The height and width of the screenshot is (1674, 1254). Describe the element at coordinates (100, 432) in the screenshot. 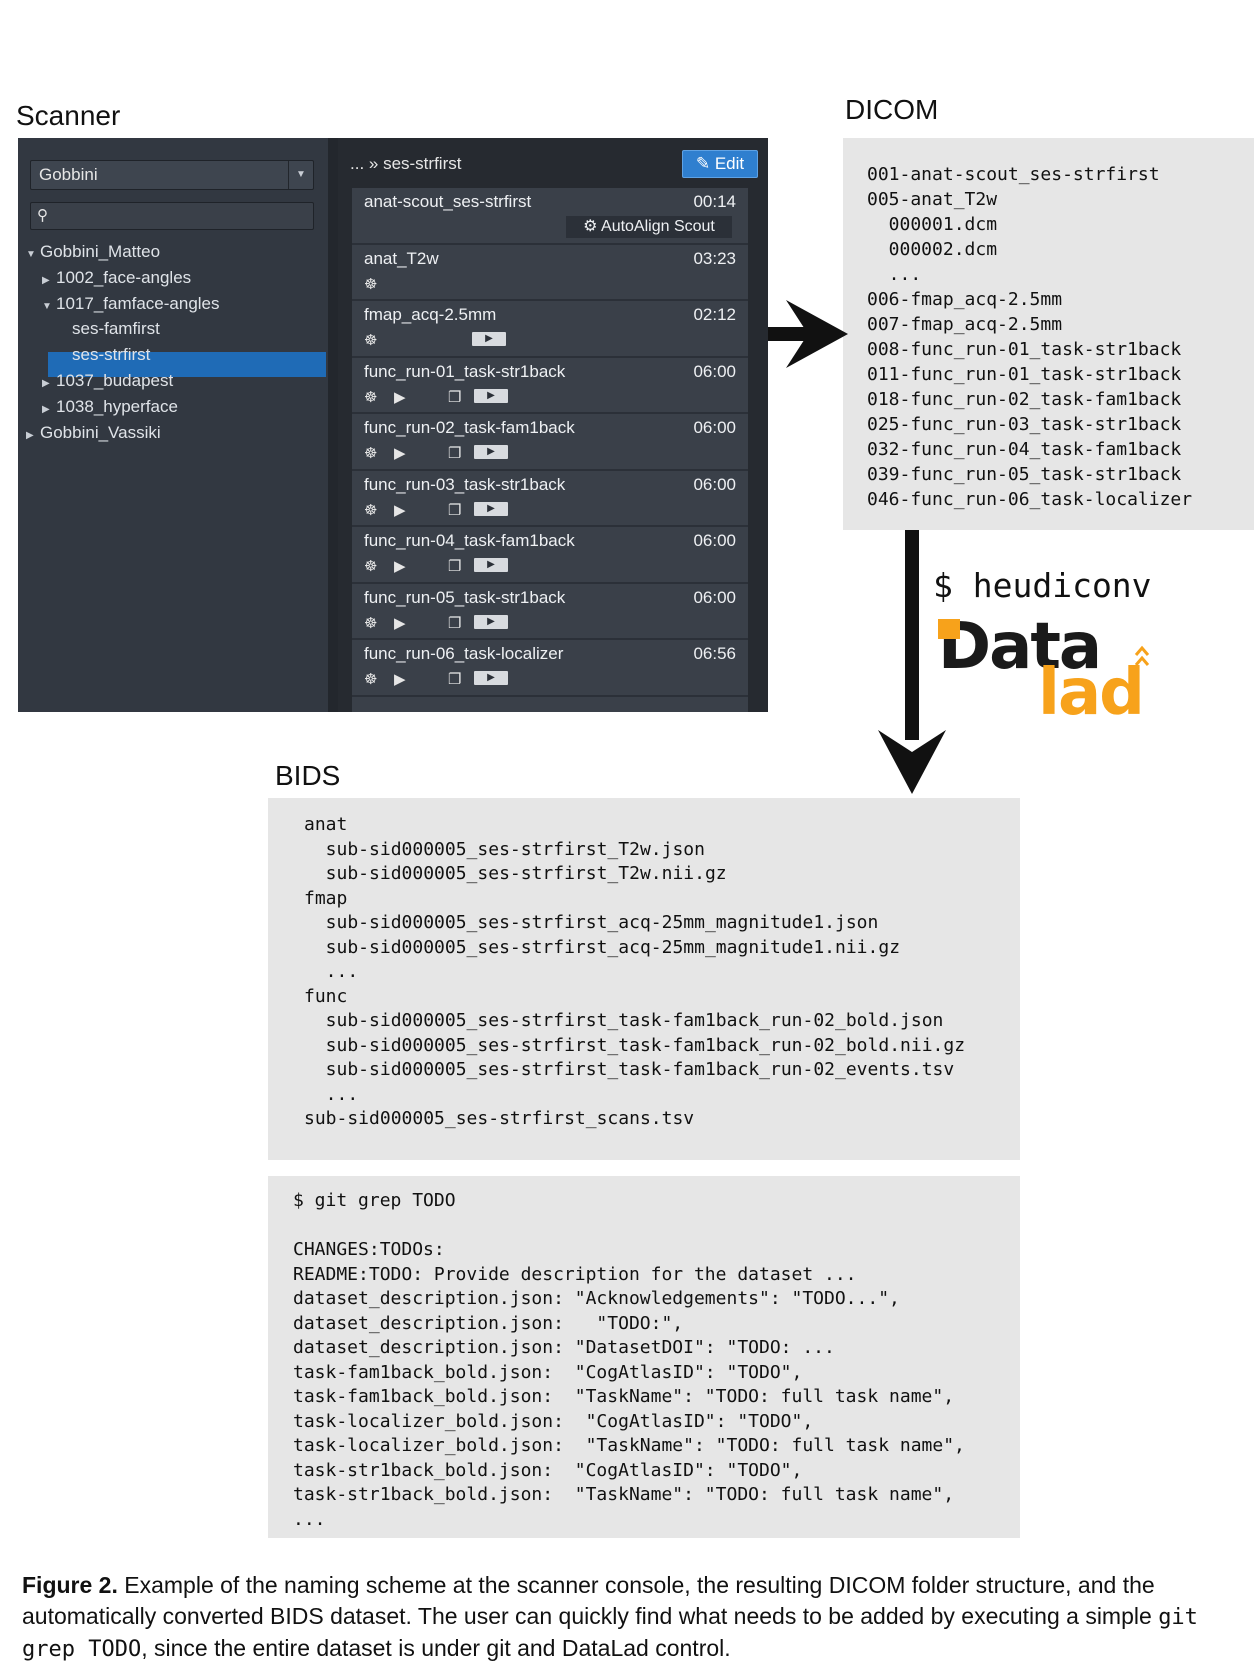

I see `tree-item-label: Gobbini_Vassiki` at that location.